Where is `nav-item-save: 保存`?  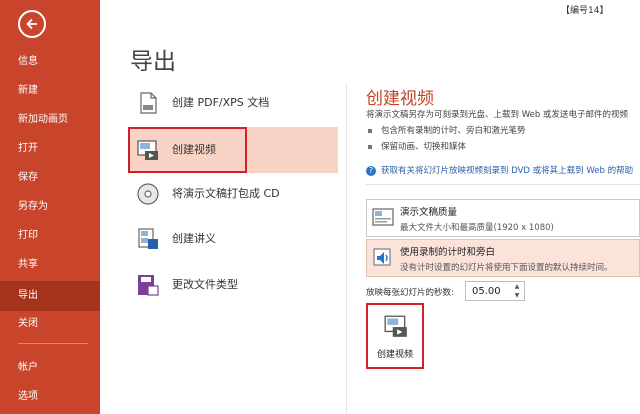
nav-item-save: 保存 is located at coordinates (50, 178).